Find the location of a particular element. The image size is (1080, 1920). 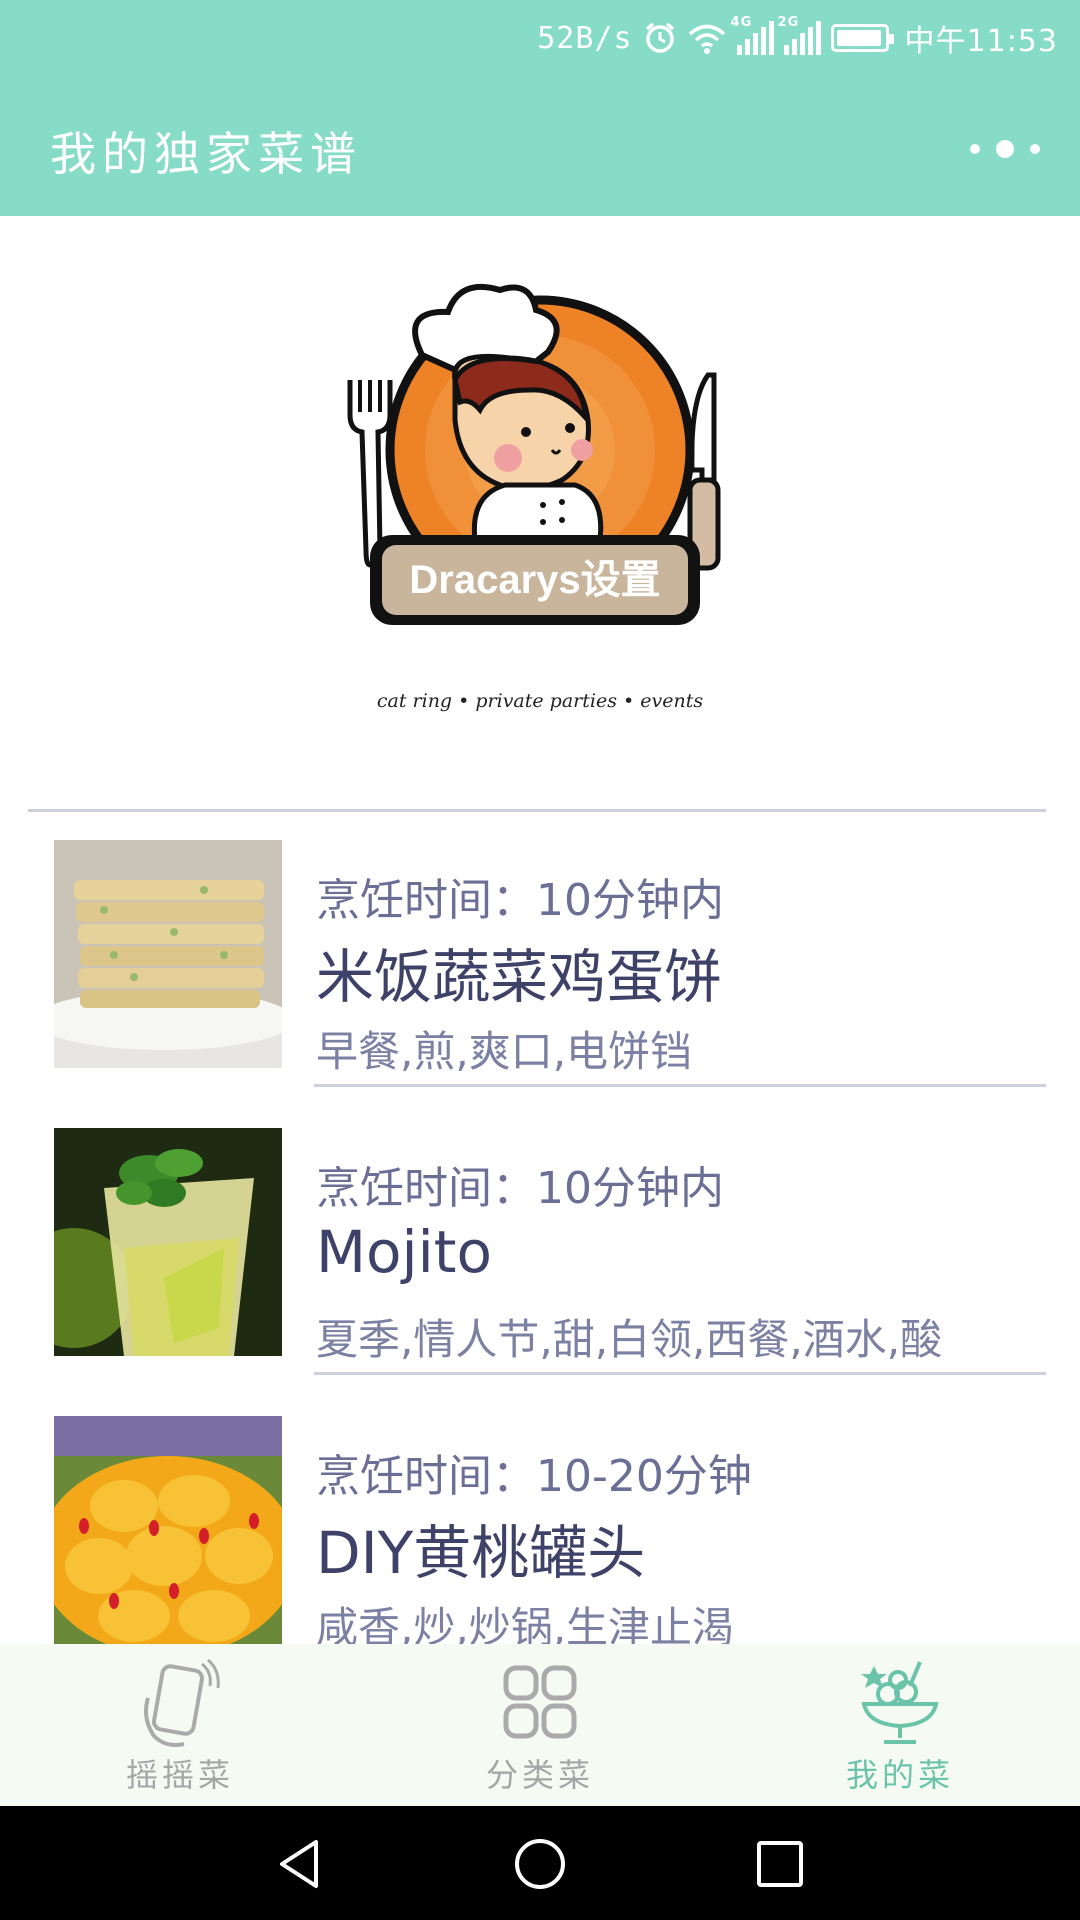

tab-label: 摇摇菜 is located at coordinates (179, 1775).